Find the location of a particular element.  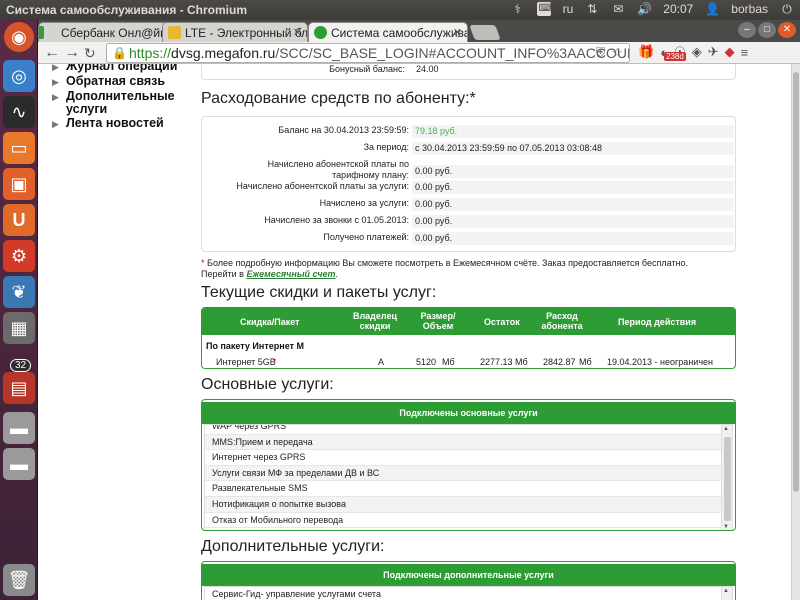

gift-icon: 🎁 is located at coordinates (646, 52).